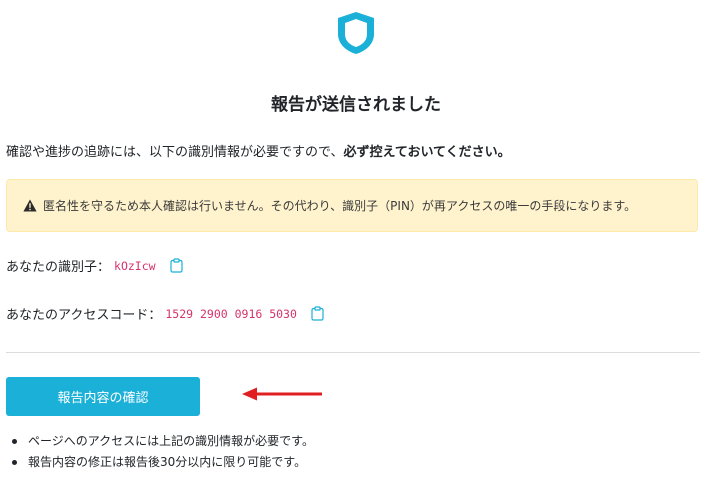 Image resolution: width=712 pixels, height=502 pixels. I want to click on red-arrow-annotation, so click(282, 394).